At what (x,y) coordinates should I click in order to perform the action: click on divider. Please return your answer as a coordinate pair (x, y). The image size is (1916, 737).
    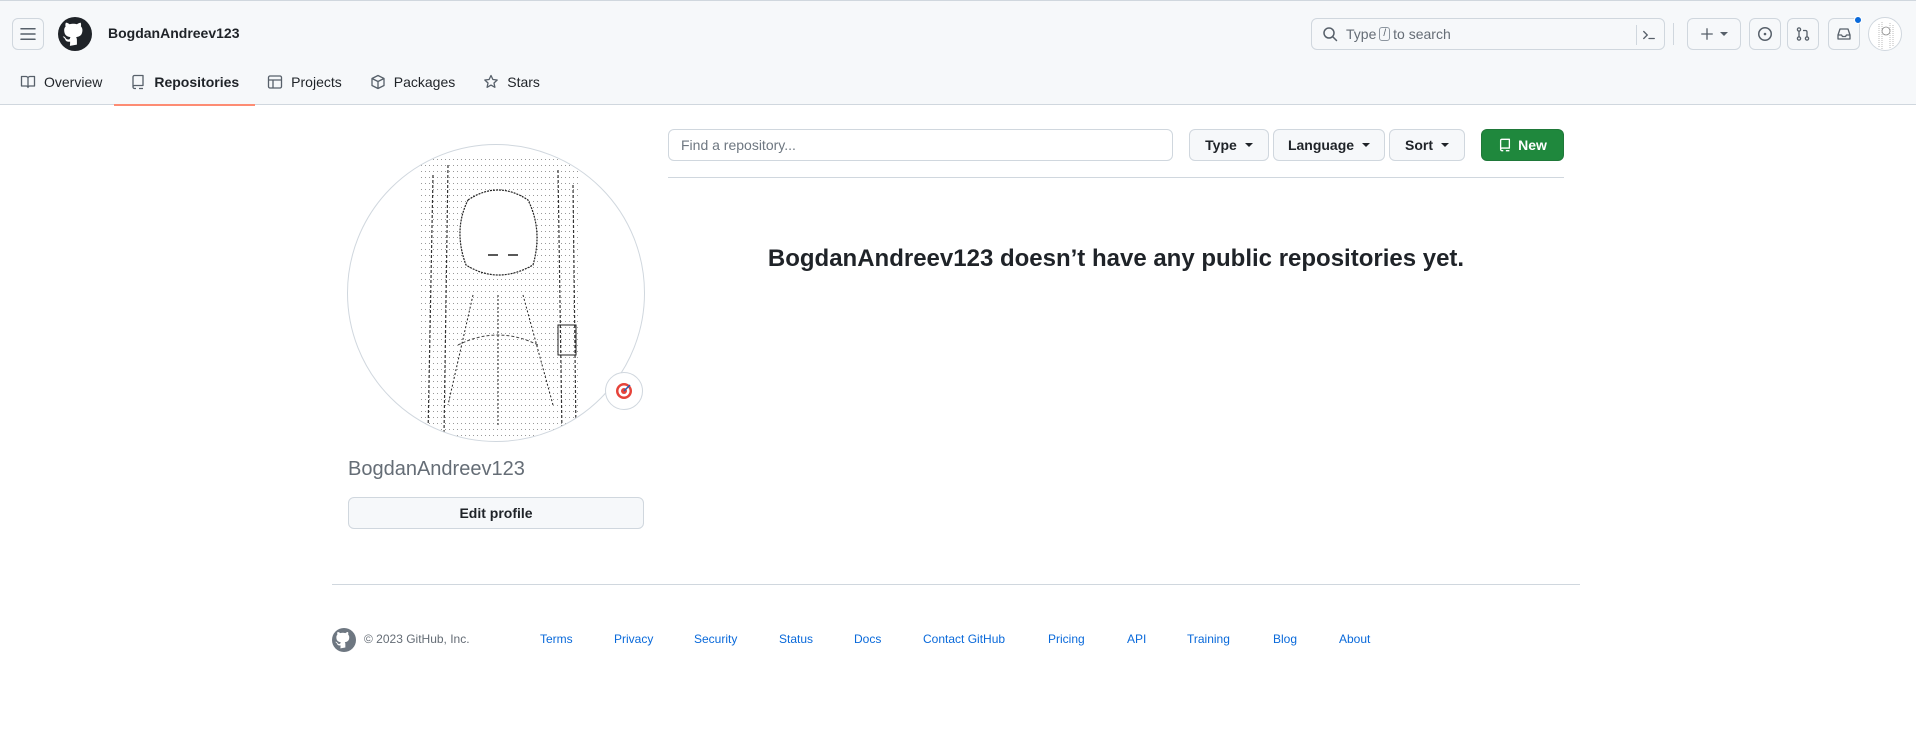
    Looking at the image, I should click on (1116, 177).